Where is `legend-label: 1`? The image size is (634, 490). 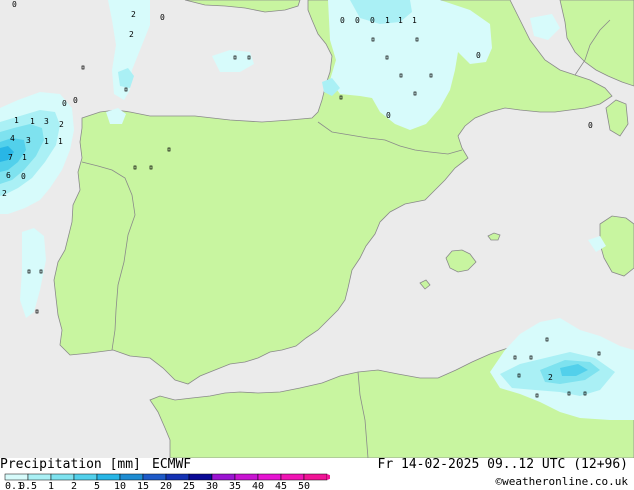 legend-label: 1 is located at coordinates (51, 485).